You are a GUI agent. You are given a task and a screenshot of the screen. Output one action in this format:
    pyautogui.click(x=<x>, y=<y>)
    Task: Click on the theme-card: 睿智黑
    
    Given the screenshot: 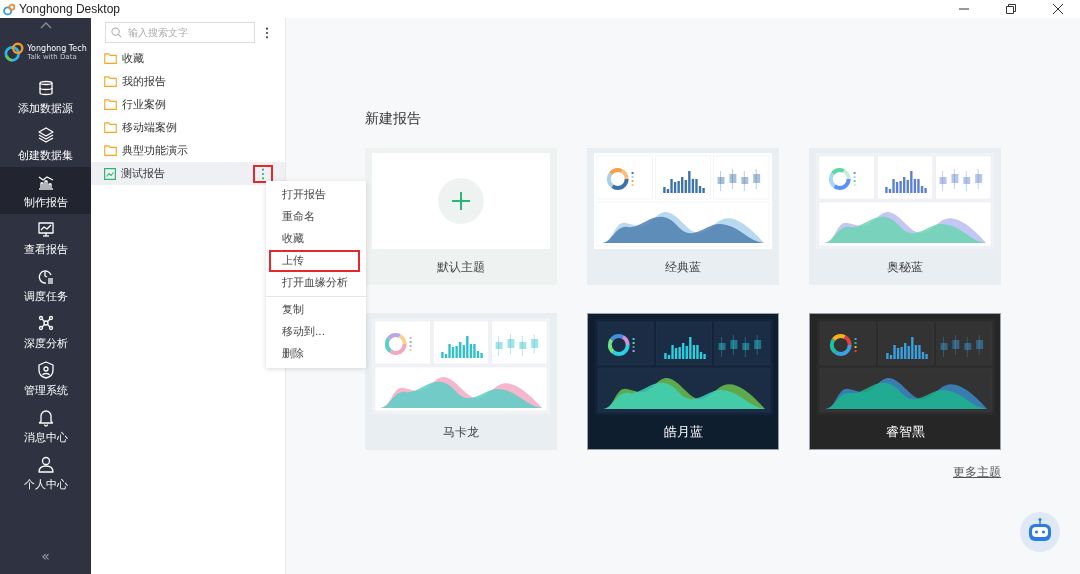 What is the action you would take?
    pyautogui.click(x=905, y=381)
    